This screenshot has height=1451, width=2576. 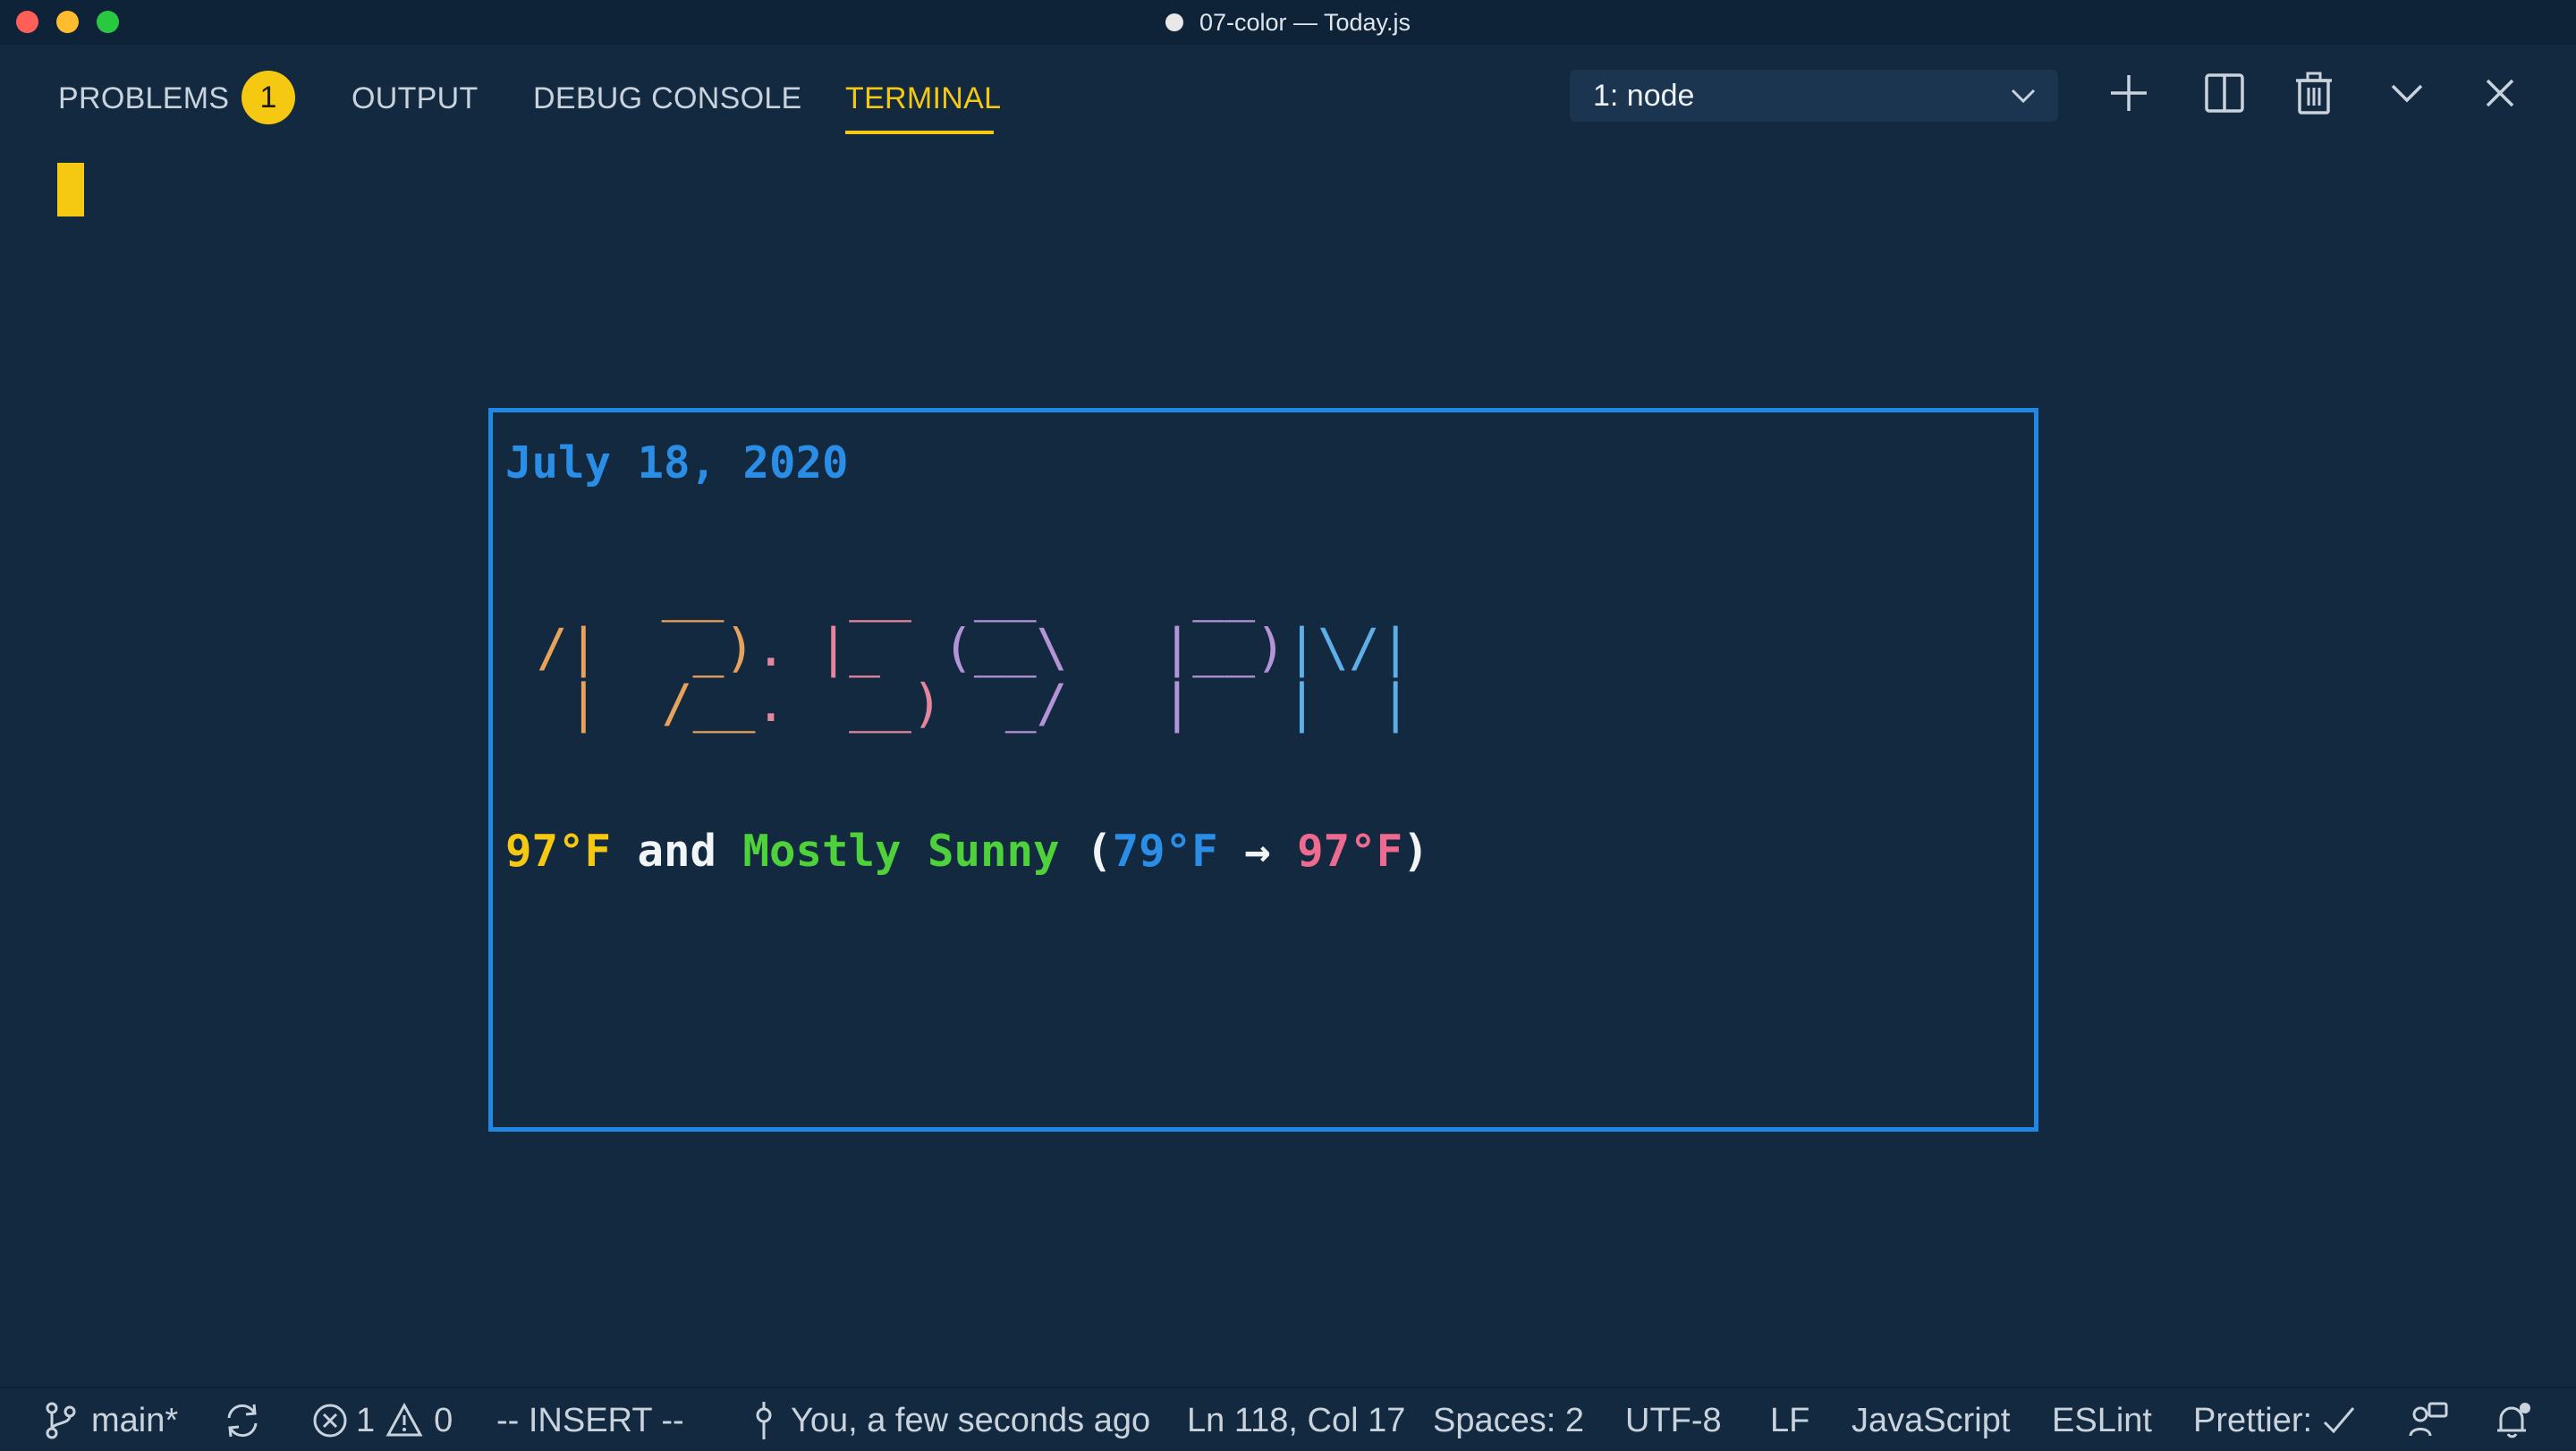 I want to click on sync-button, so click(x=242, y=1419).